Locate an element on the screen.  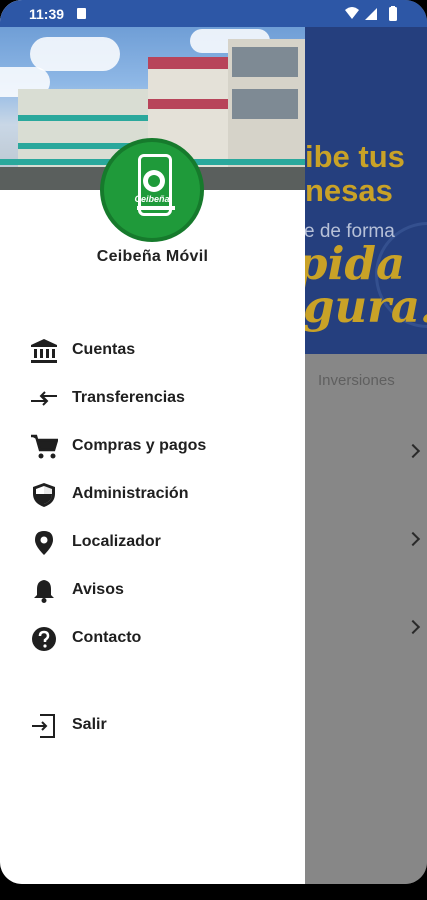
banner-text-line5: gura! is located at coordinates (366, 306).